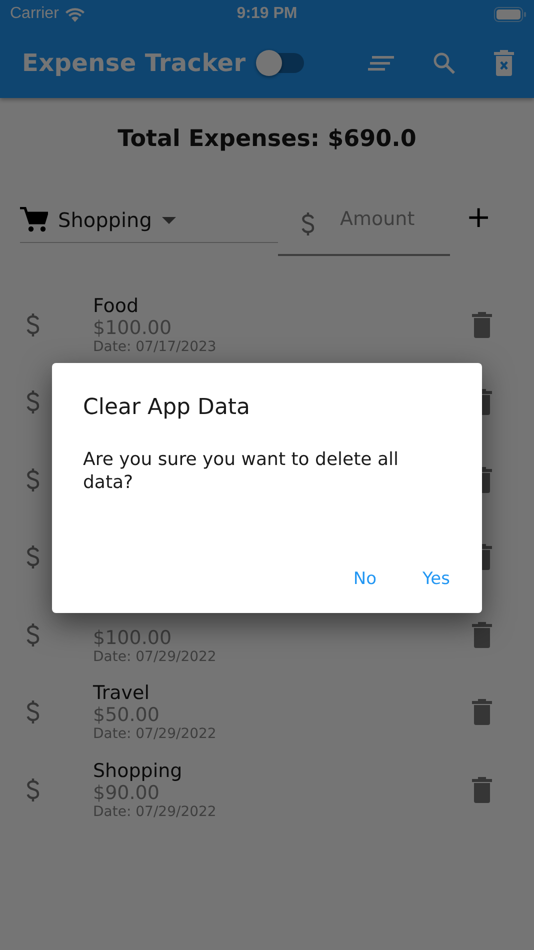 The height and width of the screenshot is (950, 534). I want to click on carrier-label: Carrier, so click(34, 14).